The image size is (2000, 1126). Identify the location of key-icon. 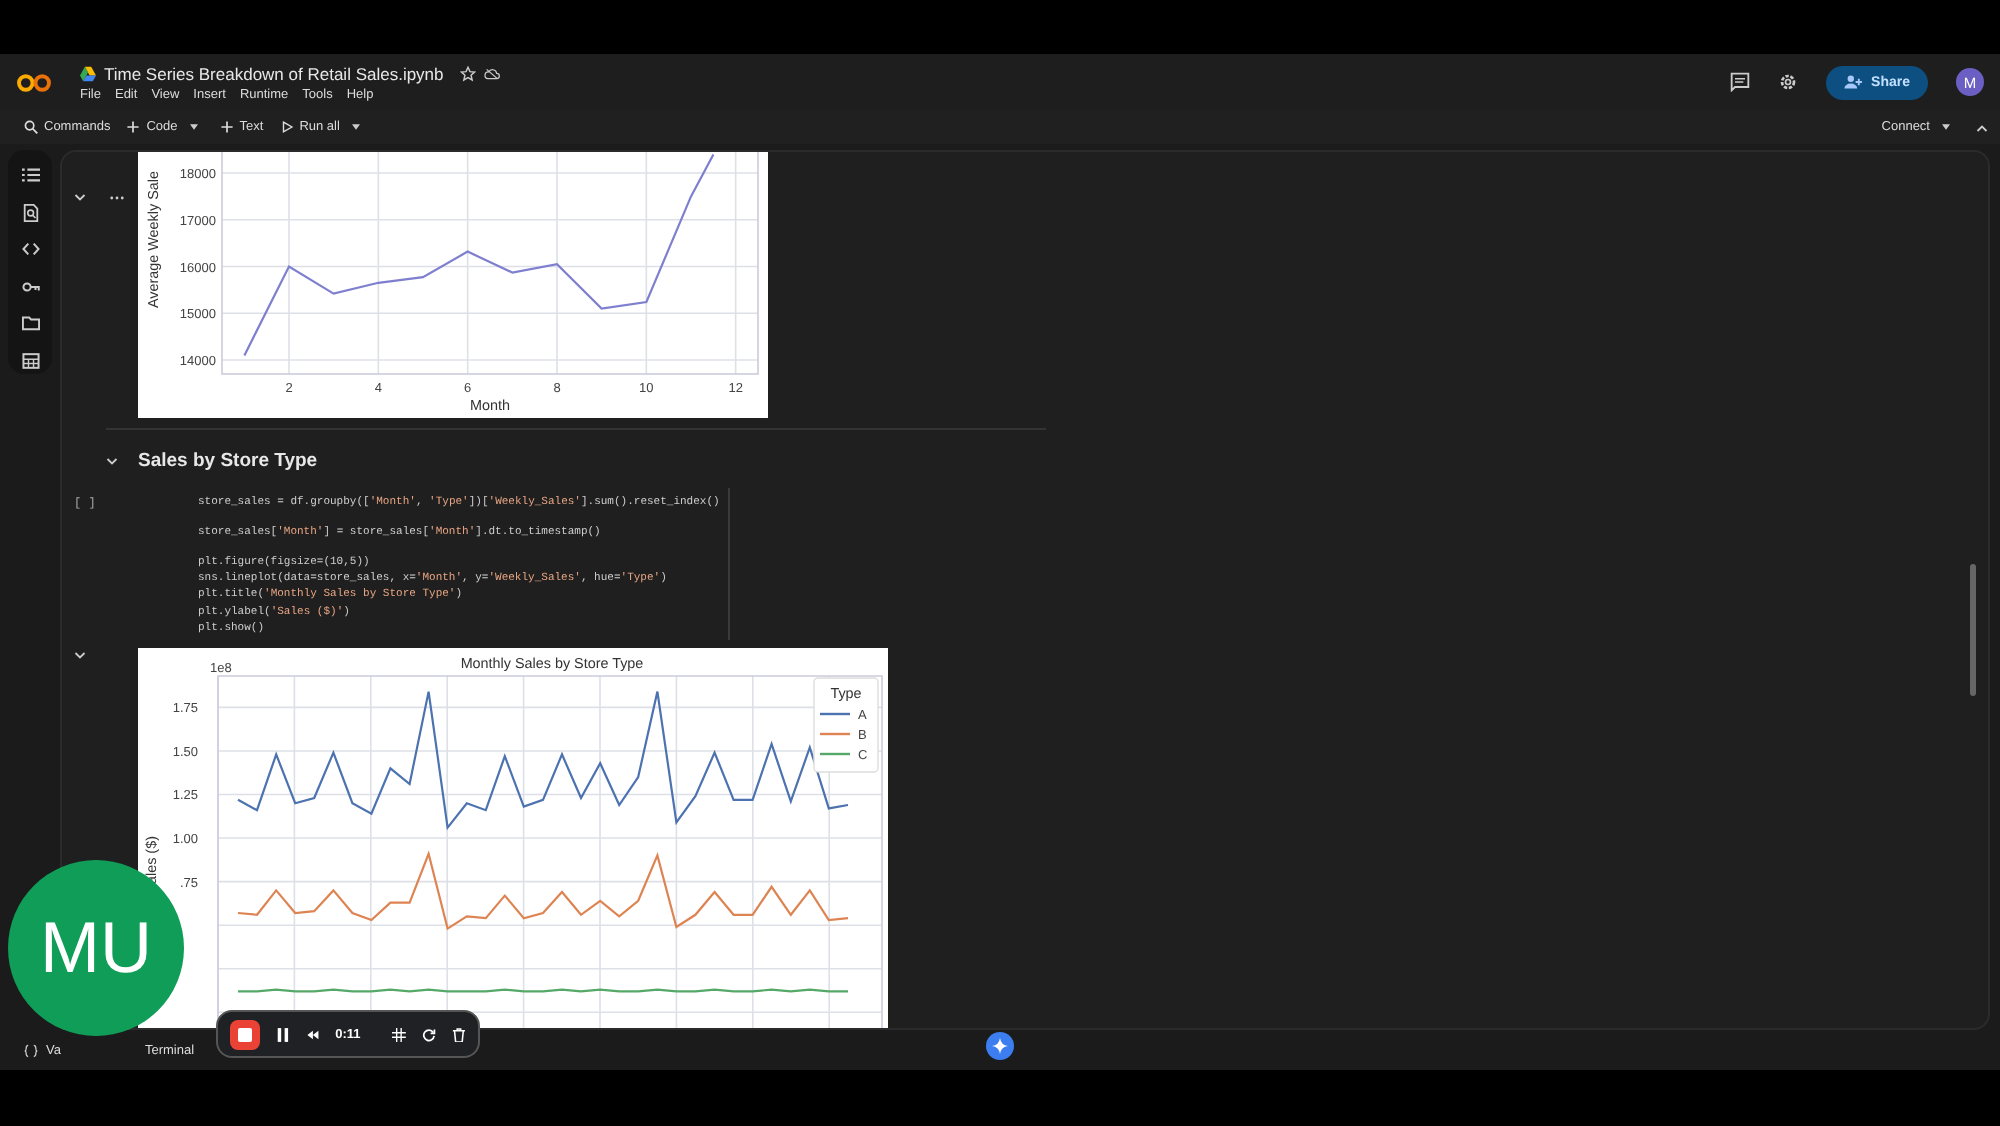
(30, 286).